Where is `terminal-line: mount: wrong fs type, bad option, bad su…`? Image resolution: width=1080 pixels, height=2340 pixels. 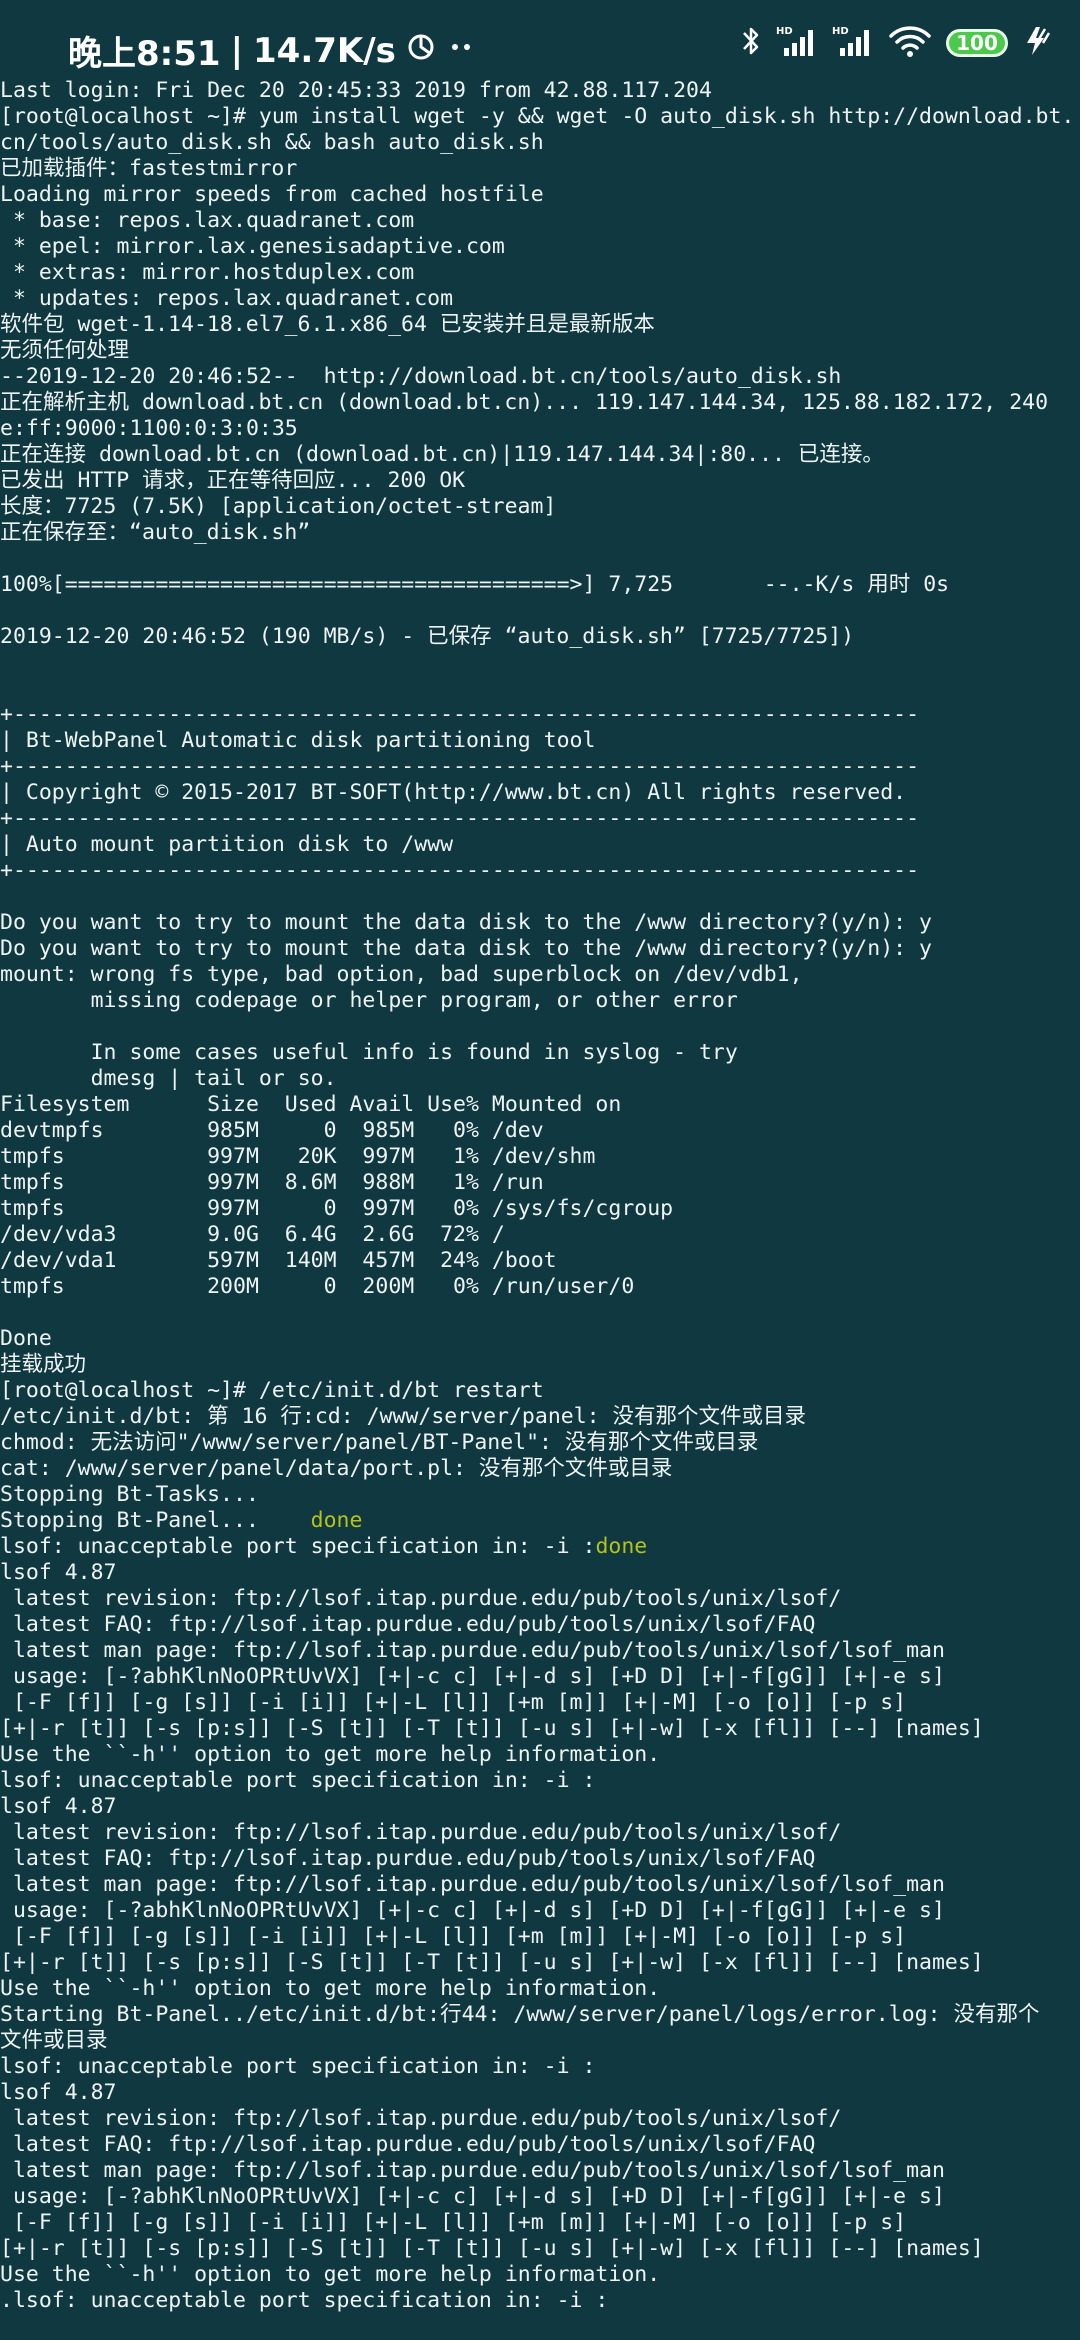
terminal-line: mount: wrong fs type, bad option, bad su… is located at coordinates (540, 975).